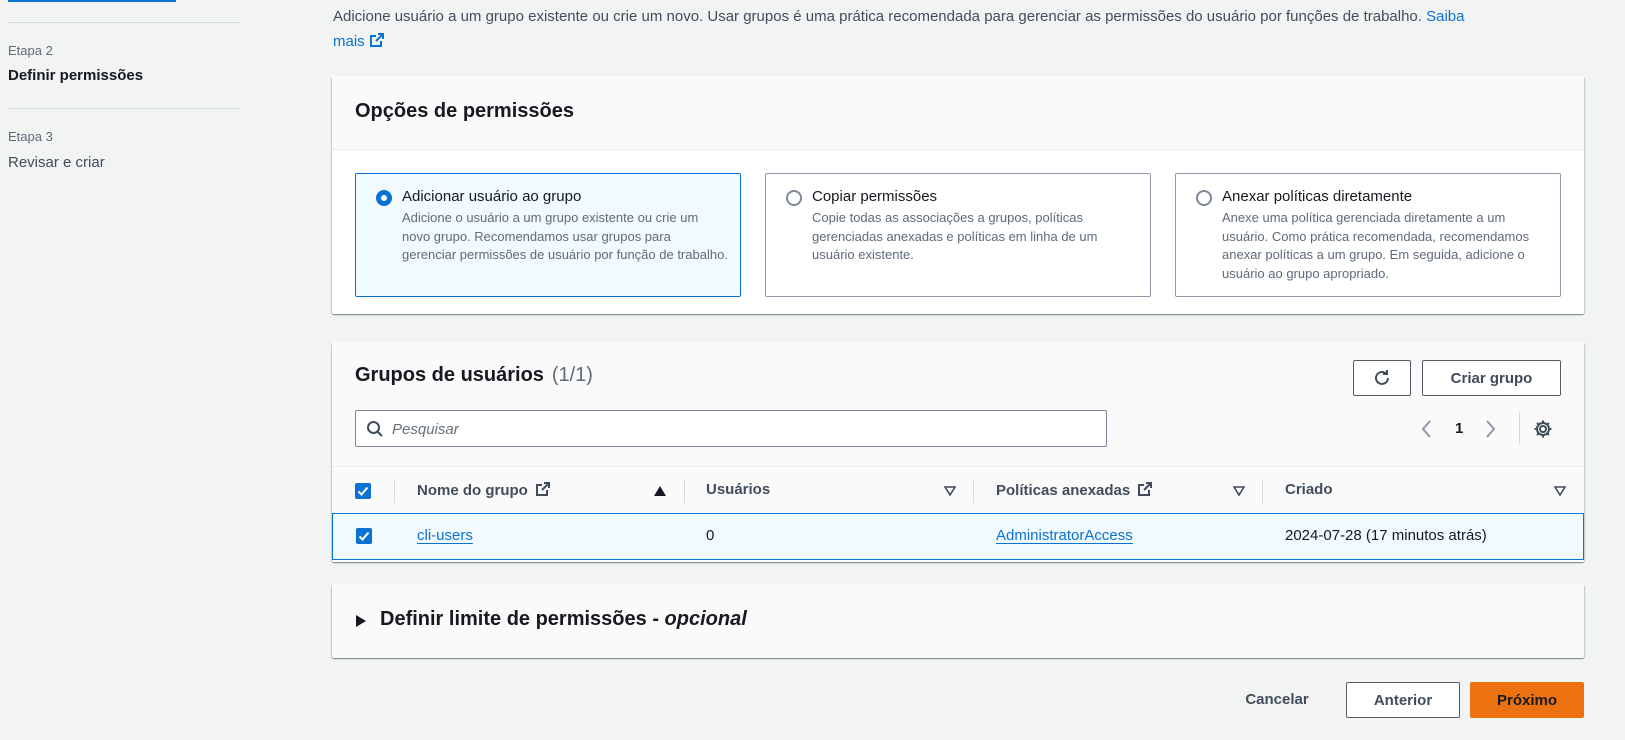 This screenshot has width=1625, height=740. I want to click on panel-heading: Grupos de usuários (1/1), so click(474, 375).